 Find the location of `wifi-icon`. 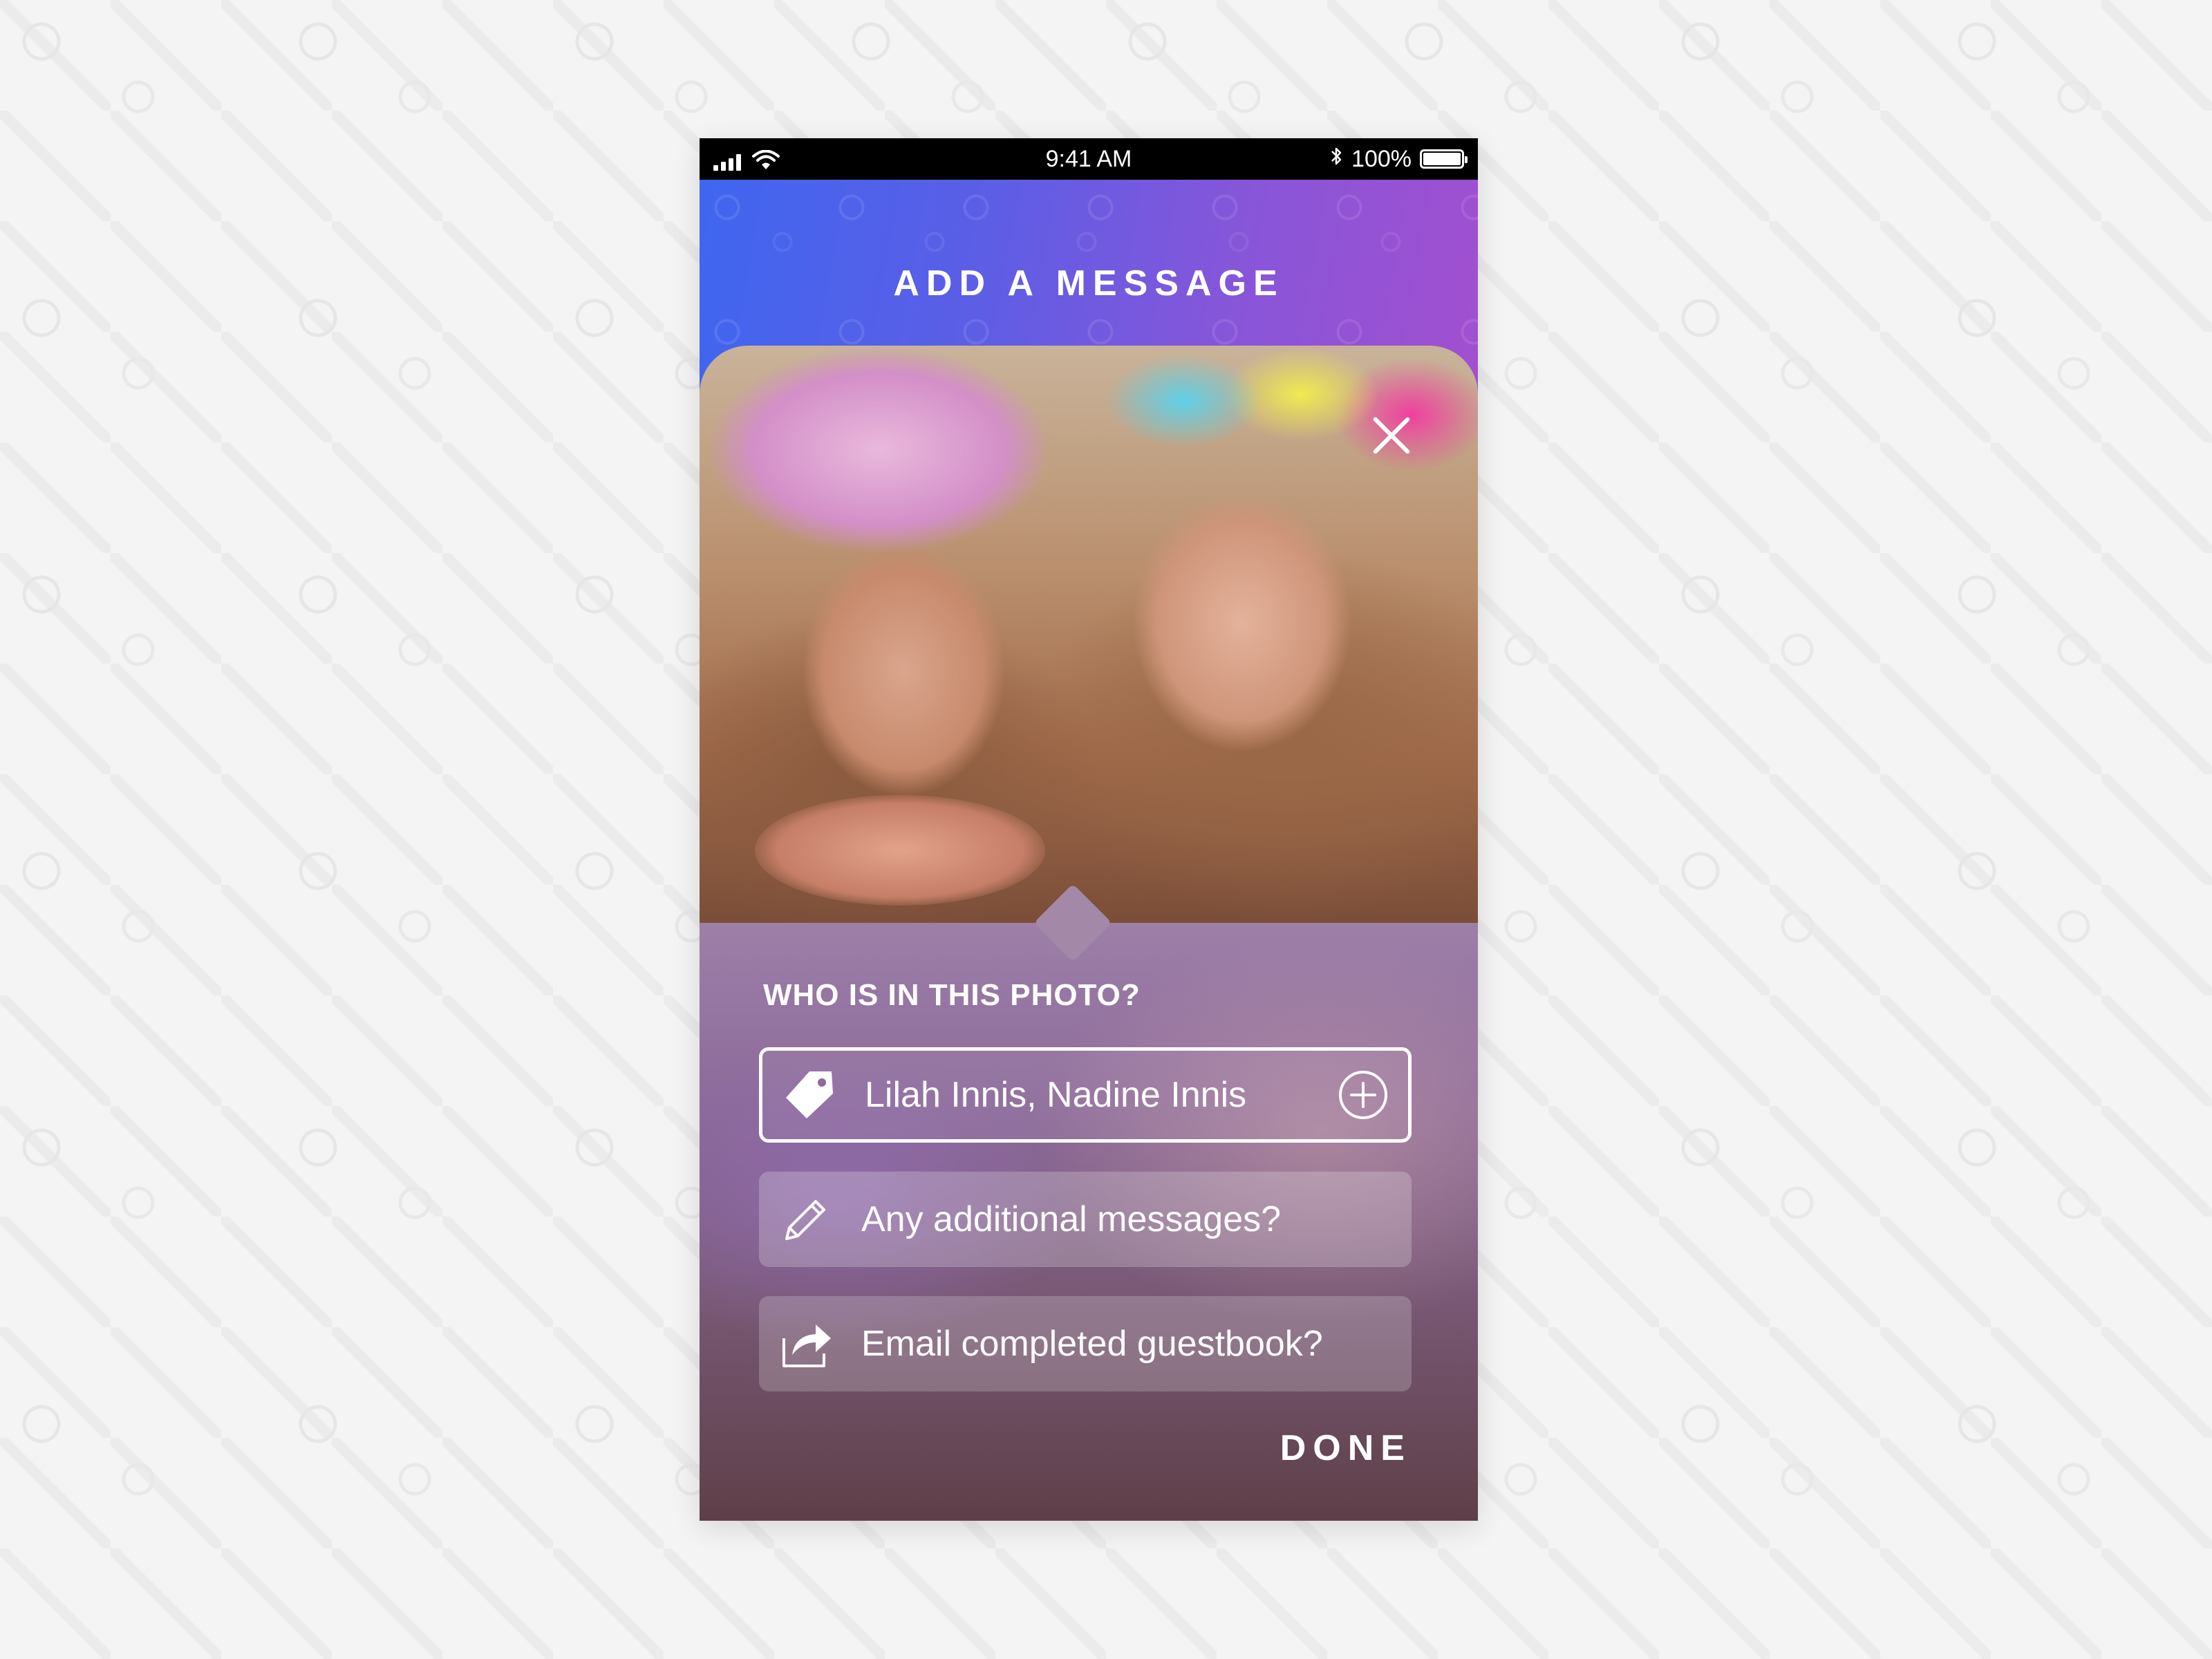

wifi-icon is located at coordinates (766, 160).